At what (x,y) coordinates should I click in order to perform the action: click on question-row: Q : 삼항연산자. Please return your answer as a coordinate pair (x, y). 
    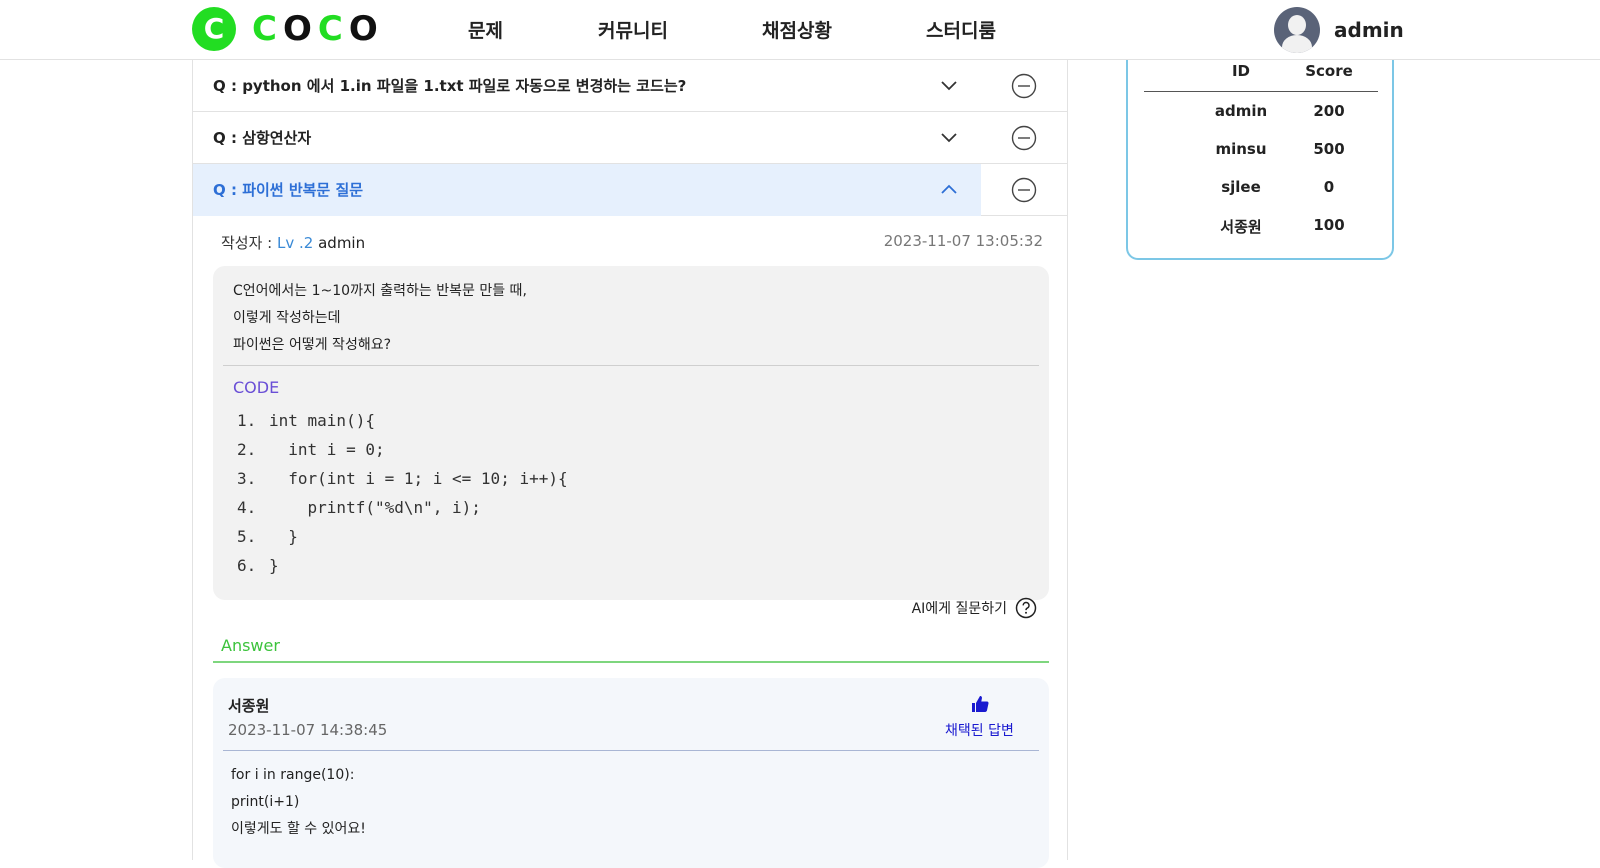
    Looking at the image, I should click on (630, 138).